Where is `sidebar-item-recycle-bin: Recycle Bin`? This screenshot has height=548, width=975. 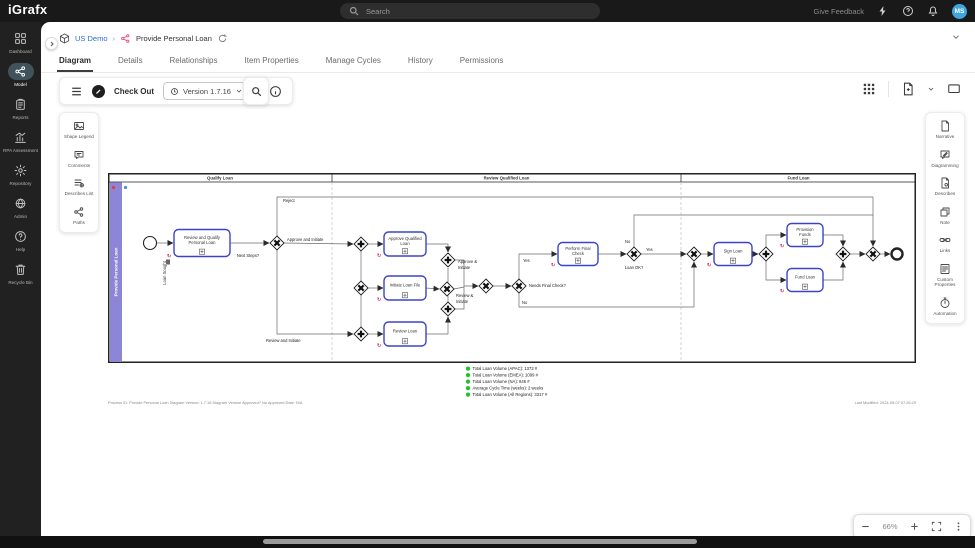
sidebar-item-recycle-bin: Recycle Bin is located at coordinates (20, 277).